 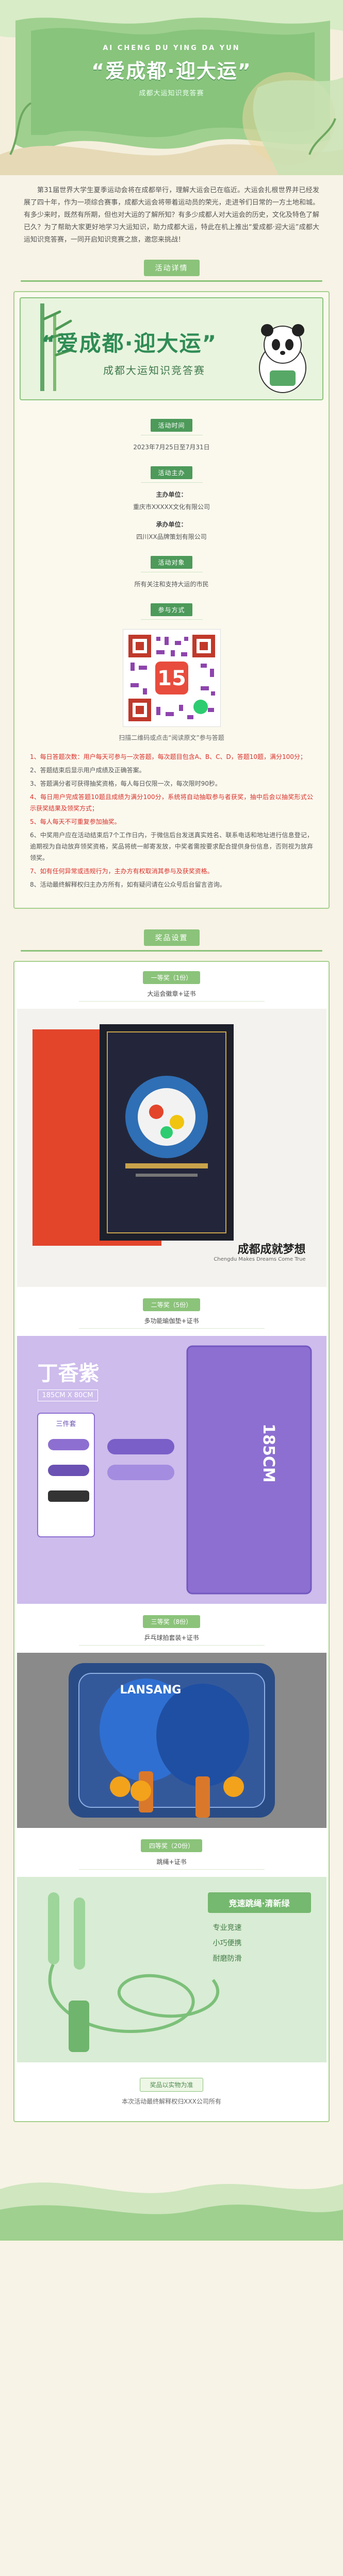 What do you see at coordinates (172, 93) in the screenshot?
I see `hero-subtitle: 成都大运知识竞答赛` at bounding box center [172, 93].